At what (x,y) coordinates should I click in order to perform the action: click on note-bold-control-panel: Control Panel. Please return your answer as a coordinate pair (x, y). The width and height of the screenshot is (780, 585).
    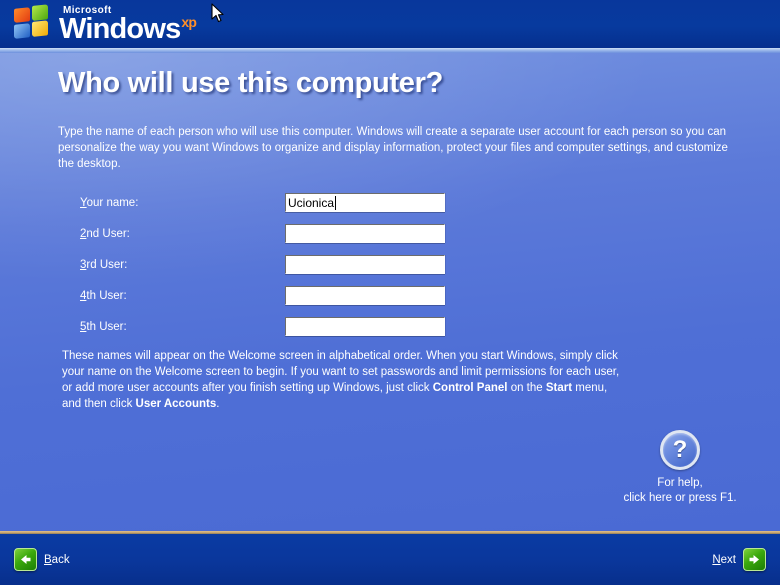
    Looking at the image, I should click on (470, 388).